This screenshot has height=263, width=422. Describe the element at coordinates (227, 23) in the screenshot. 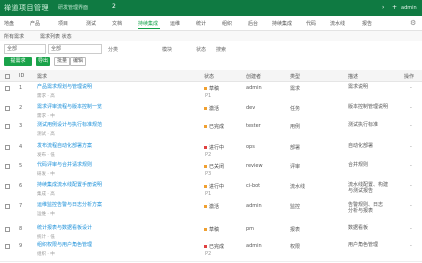

I see `menu-item-9: 组织` at that location.